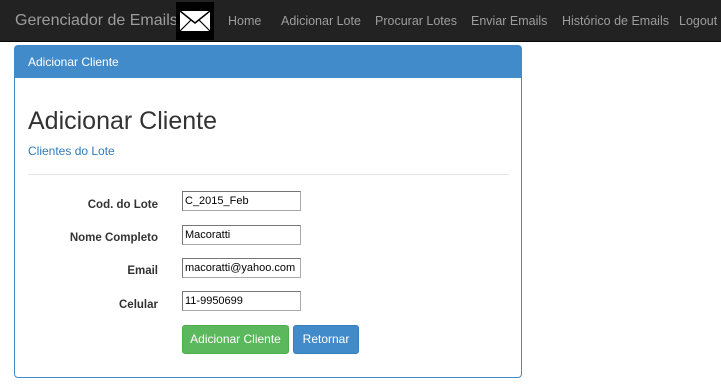 The image size is (721, 385). I want to click on lot-code-label: Cod. do Lote, so click(122, 205).